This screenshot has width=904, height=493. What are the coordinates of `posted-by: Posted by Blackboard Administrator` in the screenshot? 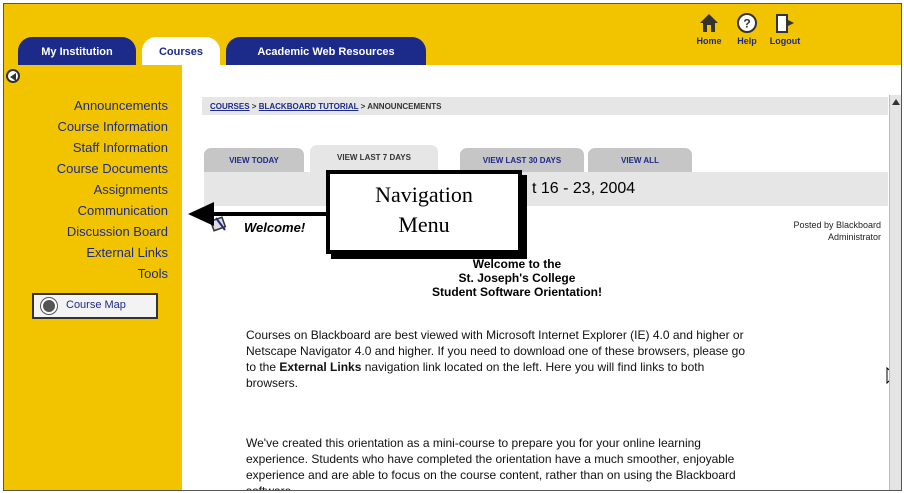 It's located at (837, 231).